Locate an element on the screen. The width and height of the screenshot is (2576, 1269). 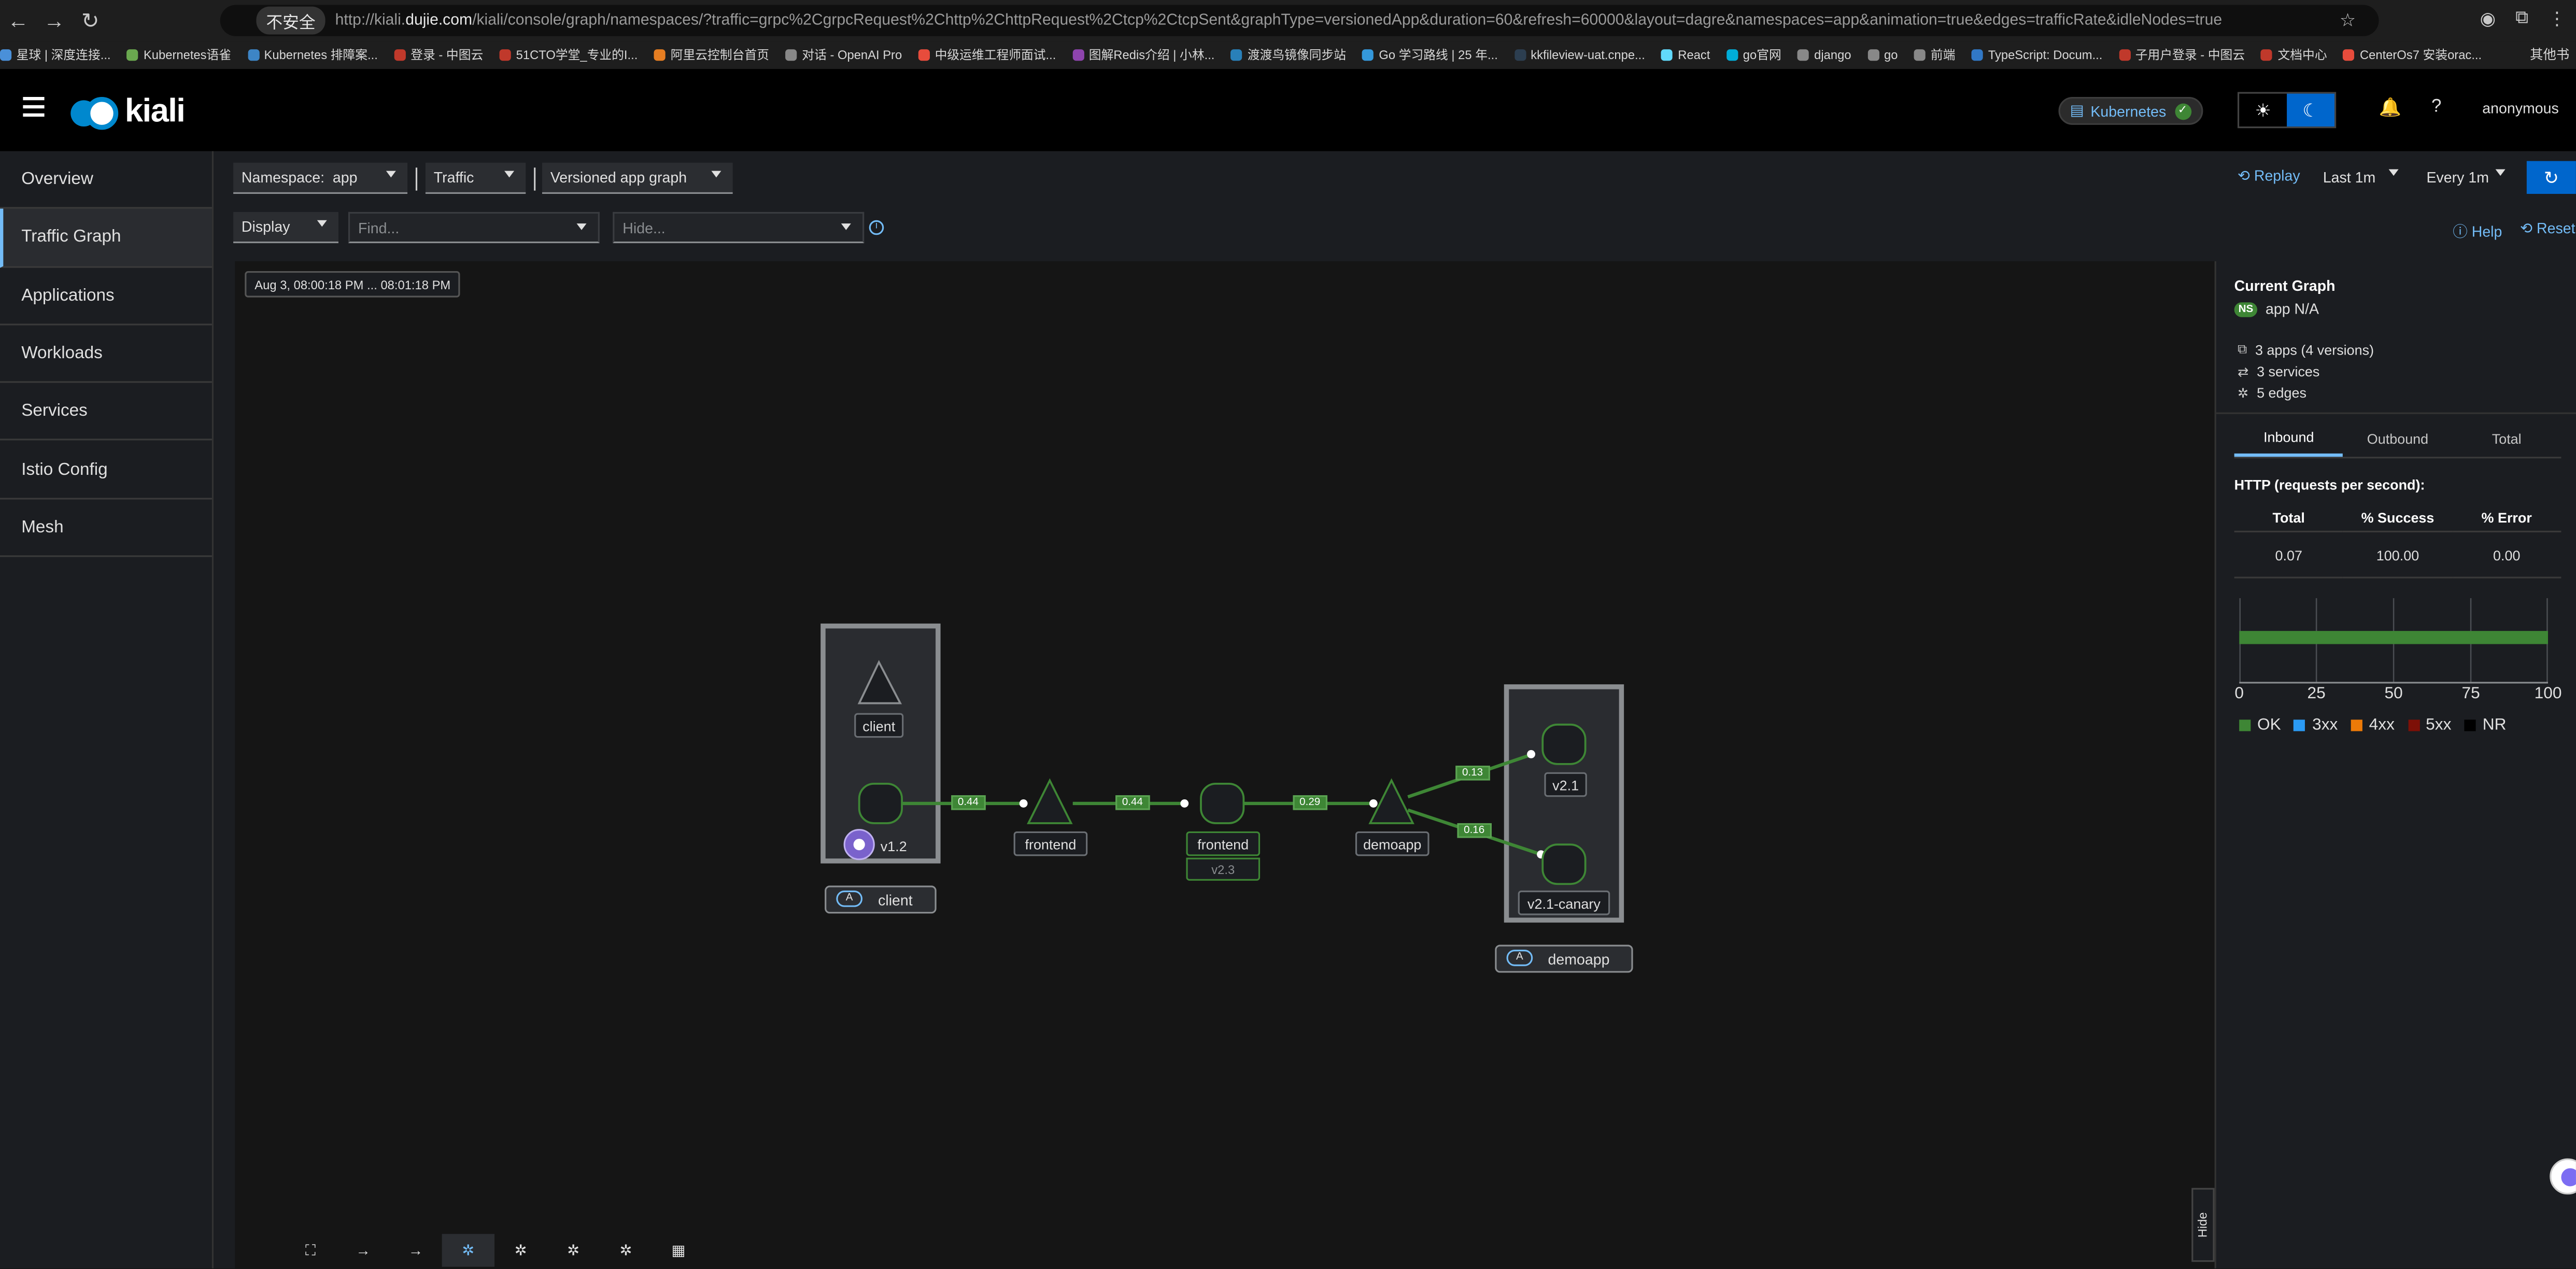
user-menu: anonymous is located at coordinates (2520, 108).